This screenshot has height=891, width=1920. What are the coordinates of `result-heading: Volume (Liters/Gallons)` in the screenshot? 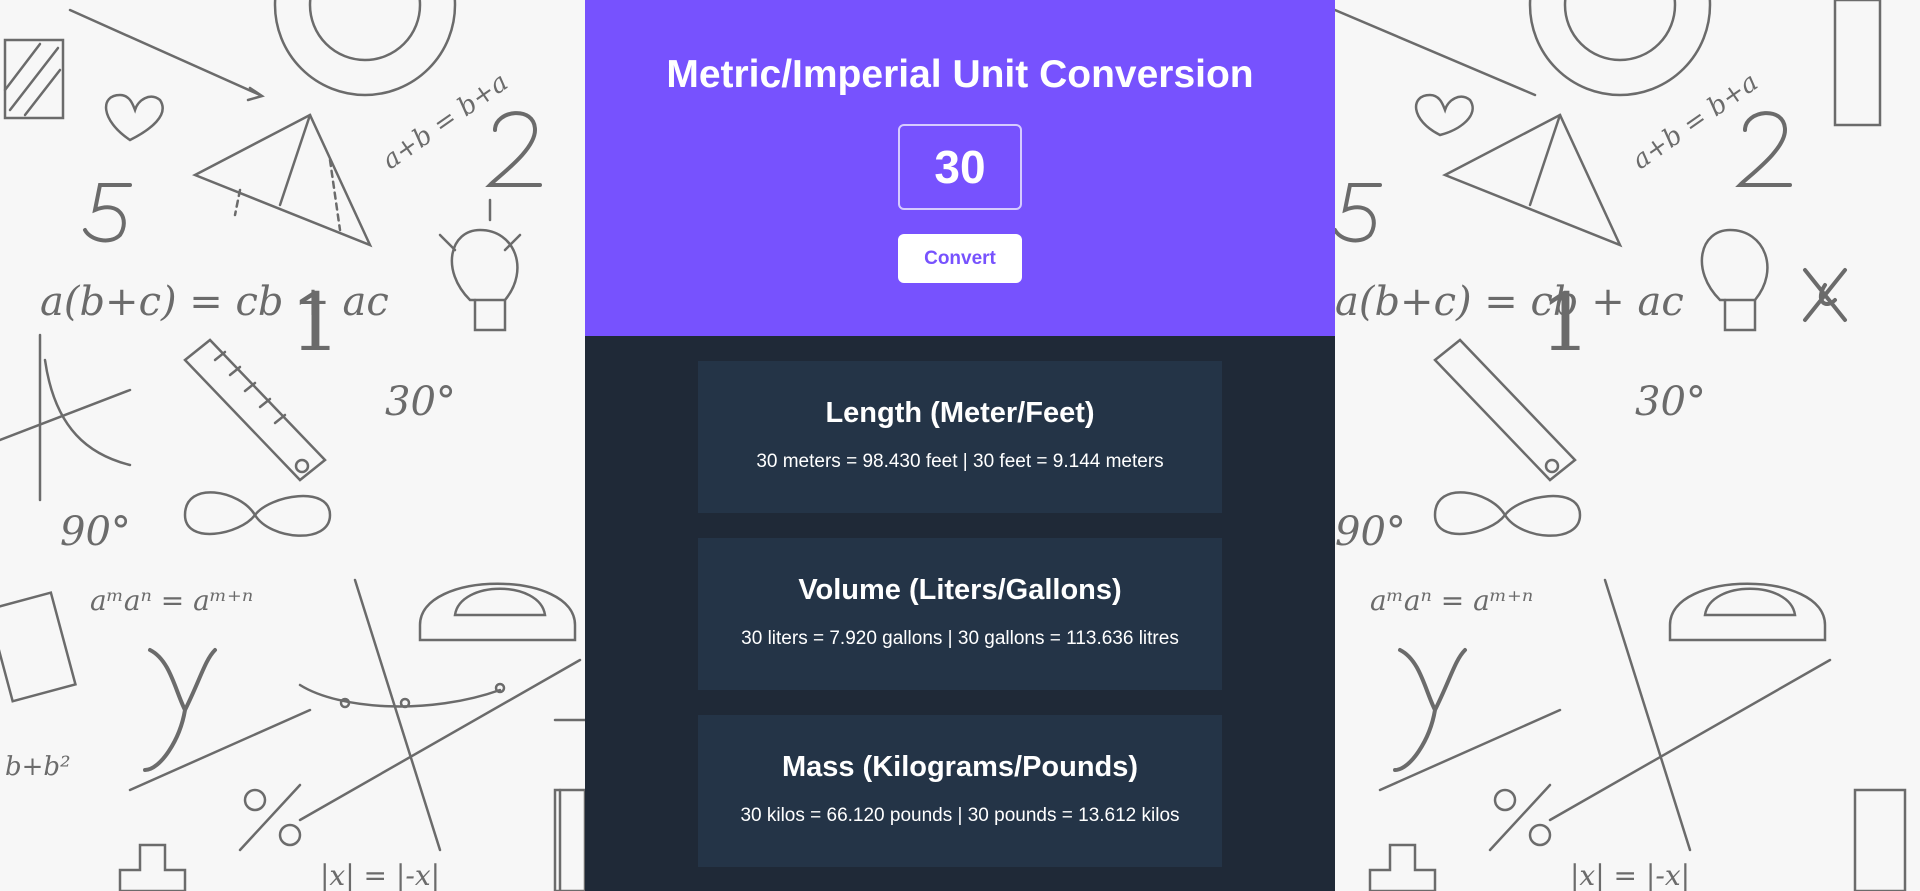 It's located at (960, 590).